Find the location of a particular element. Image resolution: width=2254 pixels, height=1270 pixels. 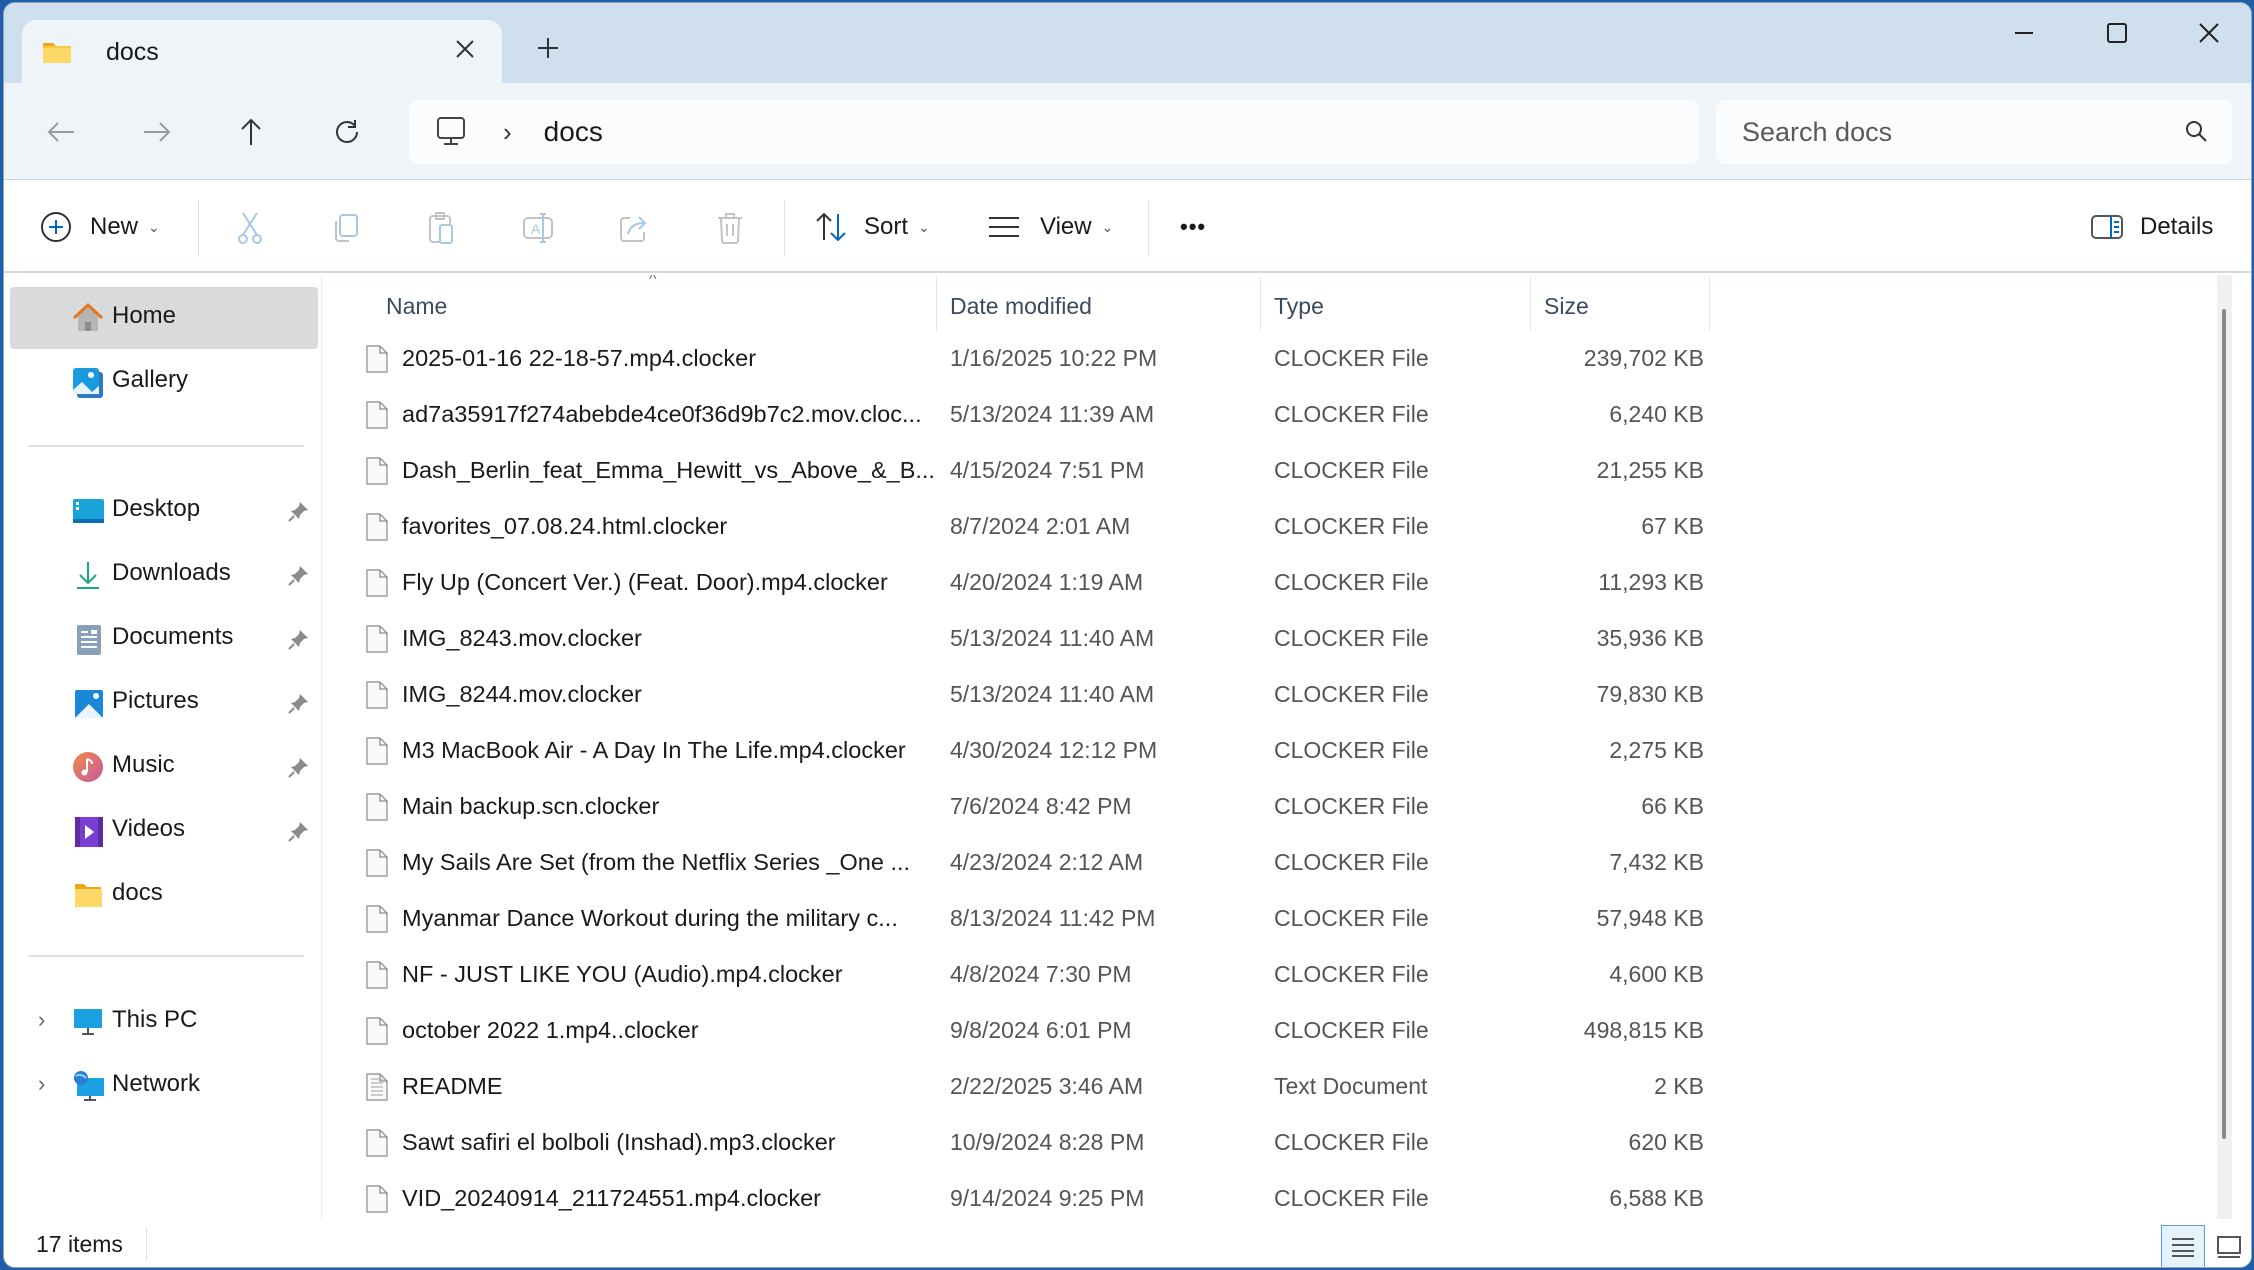

details-label: Details is located at coordinates (2177, 226).